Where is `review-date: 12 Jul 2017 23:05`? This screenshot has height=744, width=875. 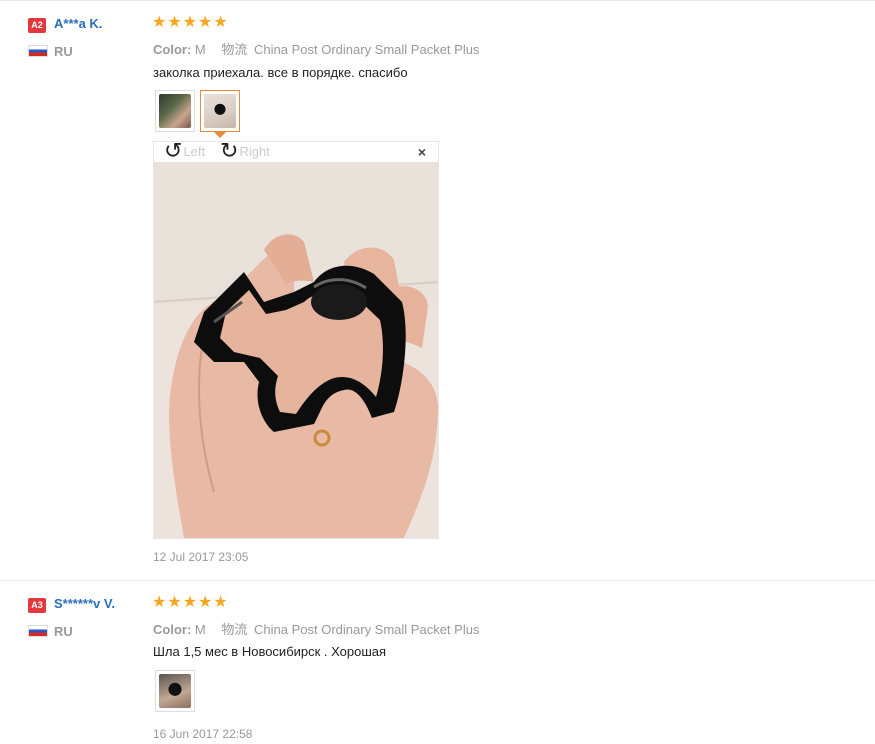 review-date: 12 Jul 2017 23:05 is located at coordinates (201, 557).